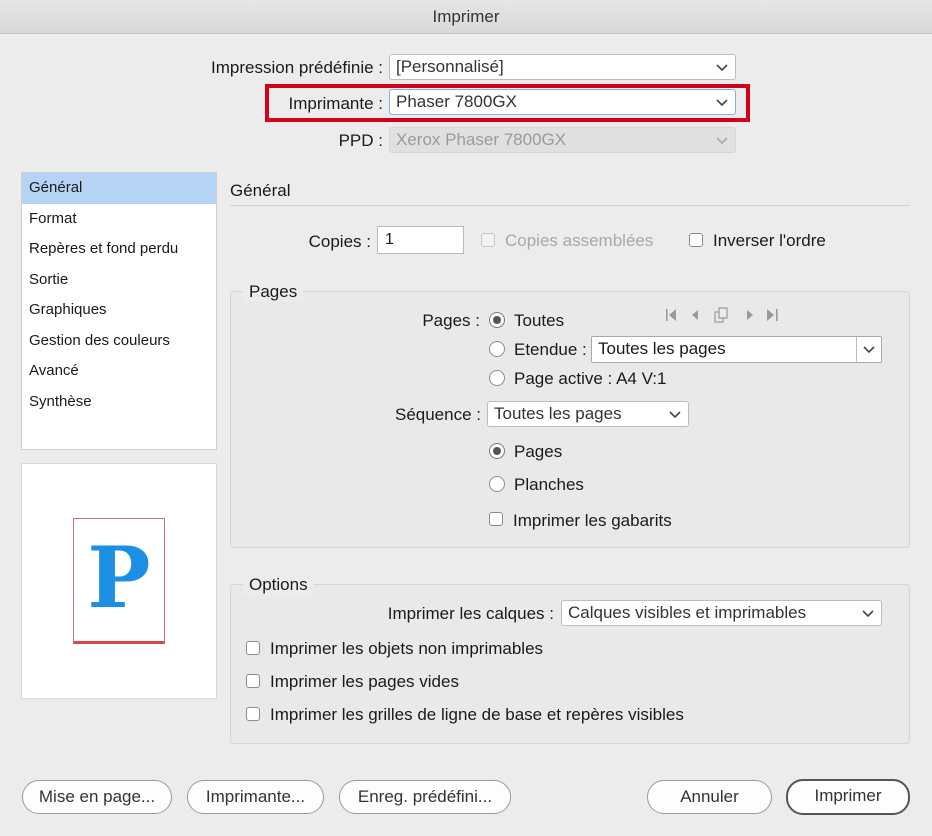 This screenshot has width=932, height=836. I want to click on pages-range-value: Toutes les pages, so click(662, 348).